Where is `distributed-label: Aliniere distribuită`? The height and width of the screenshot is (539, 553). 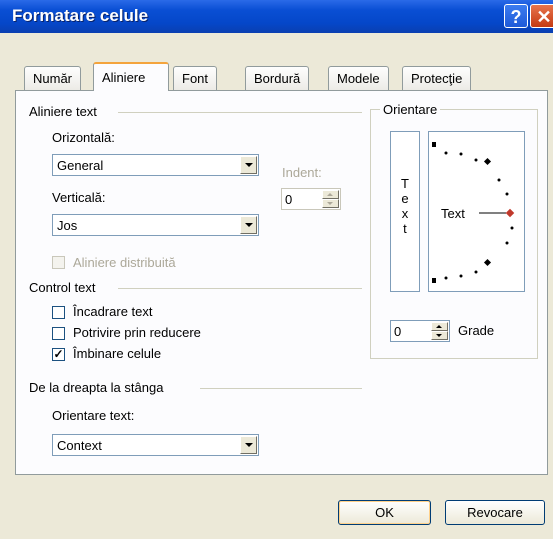 distributed-label: Aliniere distribuită is located at coordinates (124, 262).